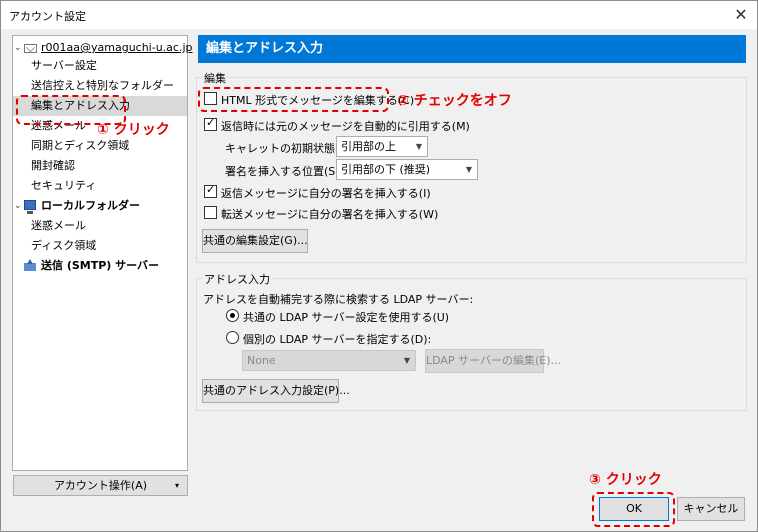 The image size is (758, 532). Describe the element at coordinates (210, 123) in the screenshot. I see `auto-quote-checkbox` at that location.